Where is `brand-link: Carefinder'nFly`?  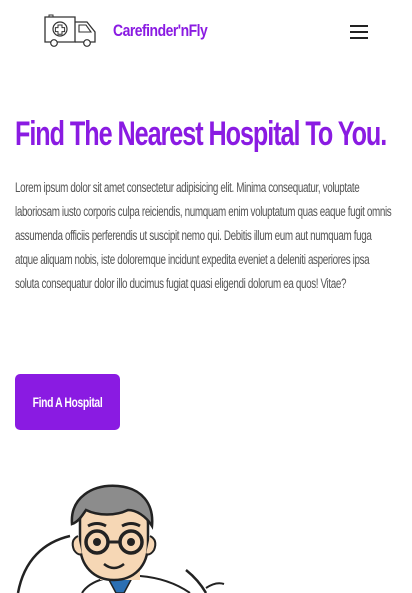
brand-link: Carefinder'nFly is located at coordinates (135, 31).